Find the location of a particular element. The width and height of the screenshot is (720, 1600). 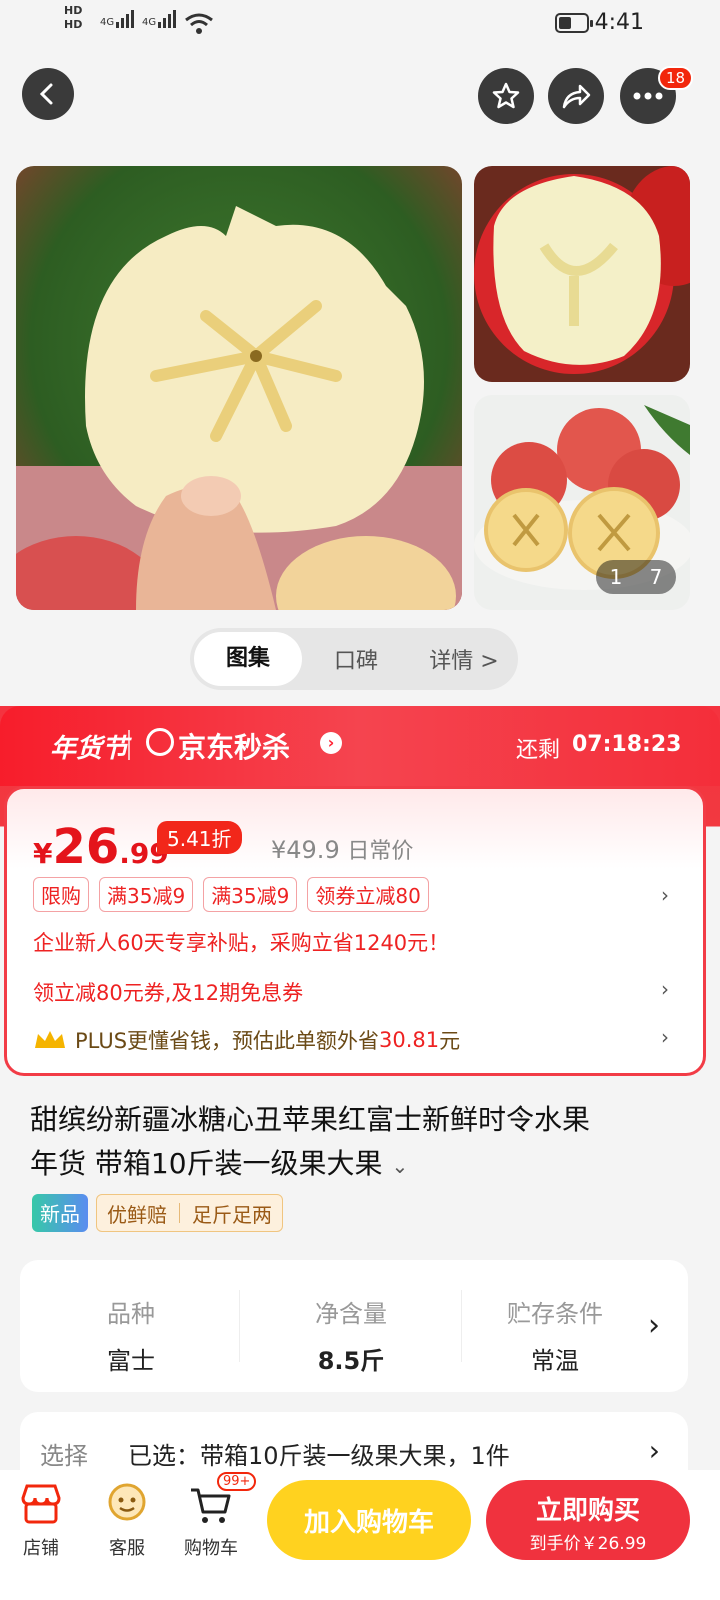

product-badges: 新品 优鲜赔 足斤足两 is located at coordinates (157, 1213).